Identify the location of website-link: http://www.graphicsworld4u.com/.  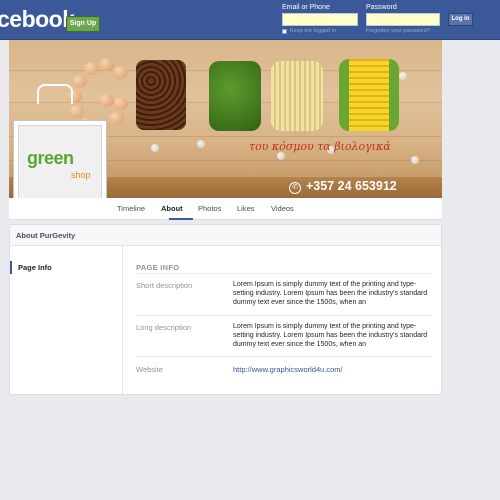
(288, 369).